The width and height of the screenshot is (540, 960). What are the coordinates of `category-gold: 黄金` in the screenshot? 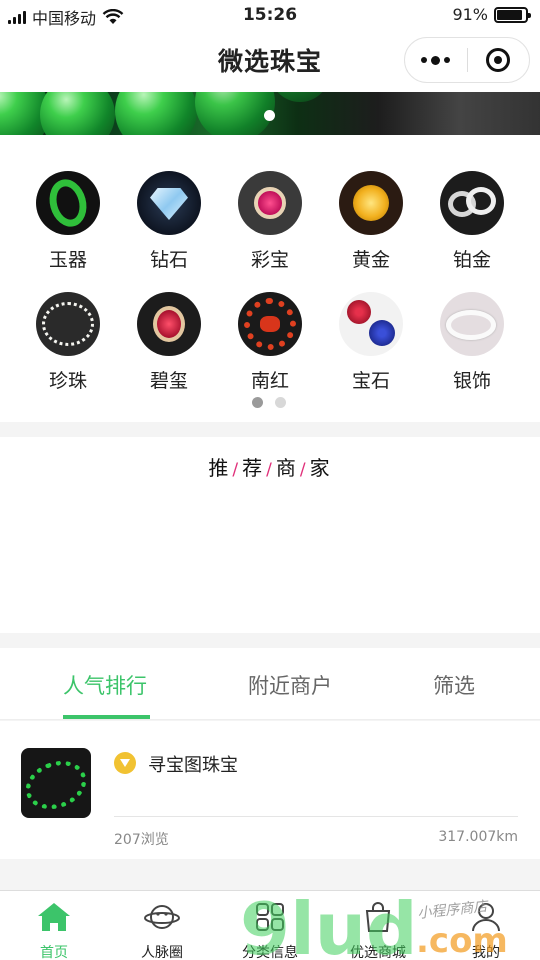 It's located at (371, 221).